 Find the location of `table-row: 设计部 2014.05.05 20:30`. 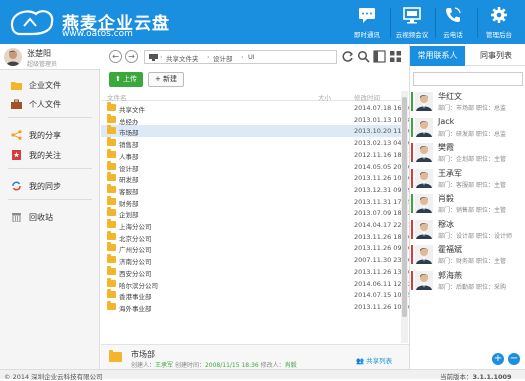

table-row: 设计部 2014.05.05 20:30 is located at coordinates (256, 166).